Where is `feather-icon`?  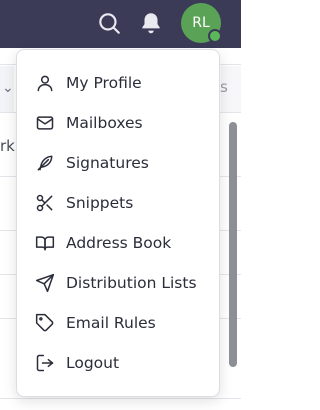
feather-icon is located at coordinates (45, 163).